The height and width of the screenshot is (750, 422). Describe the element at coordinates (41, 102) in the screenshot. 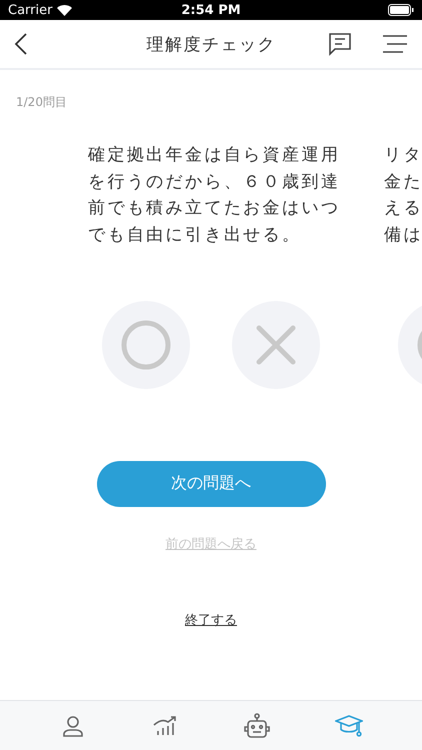

I see `question-counter: 1/20問目` at that location.